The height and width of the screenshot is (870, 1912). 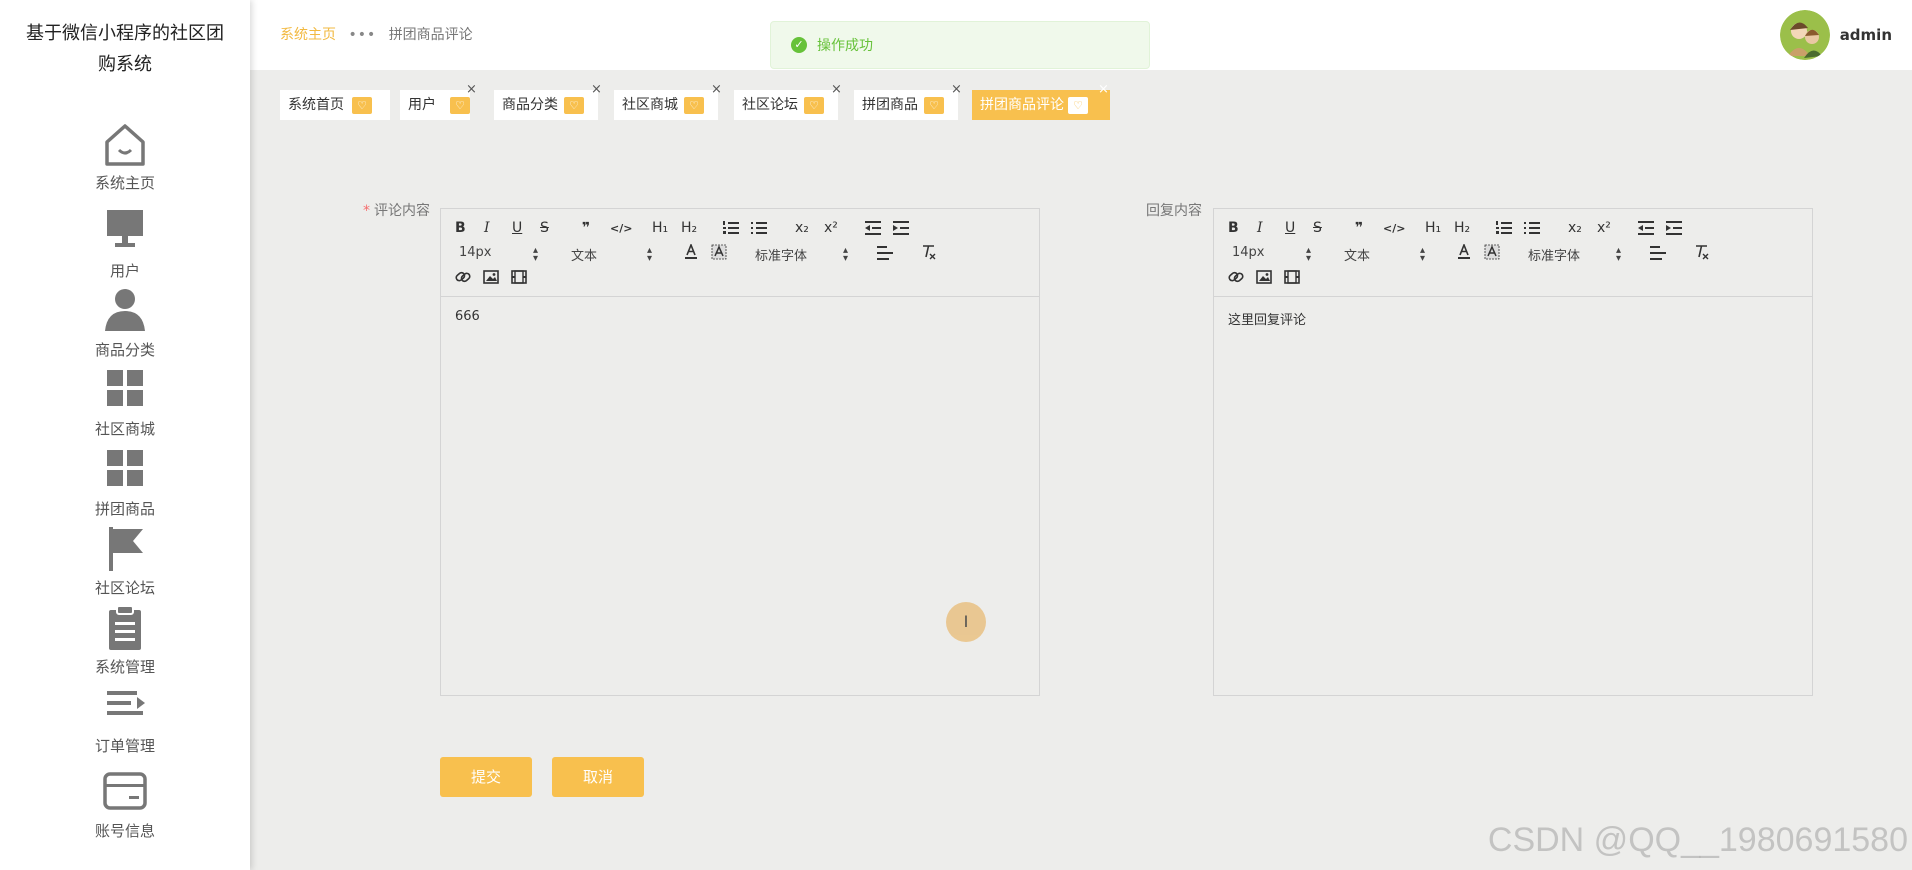 I want to click on user-menu: admin, so click(x=1835, y=35).